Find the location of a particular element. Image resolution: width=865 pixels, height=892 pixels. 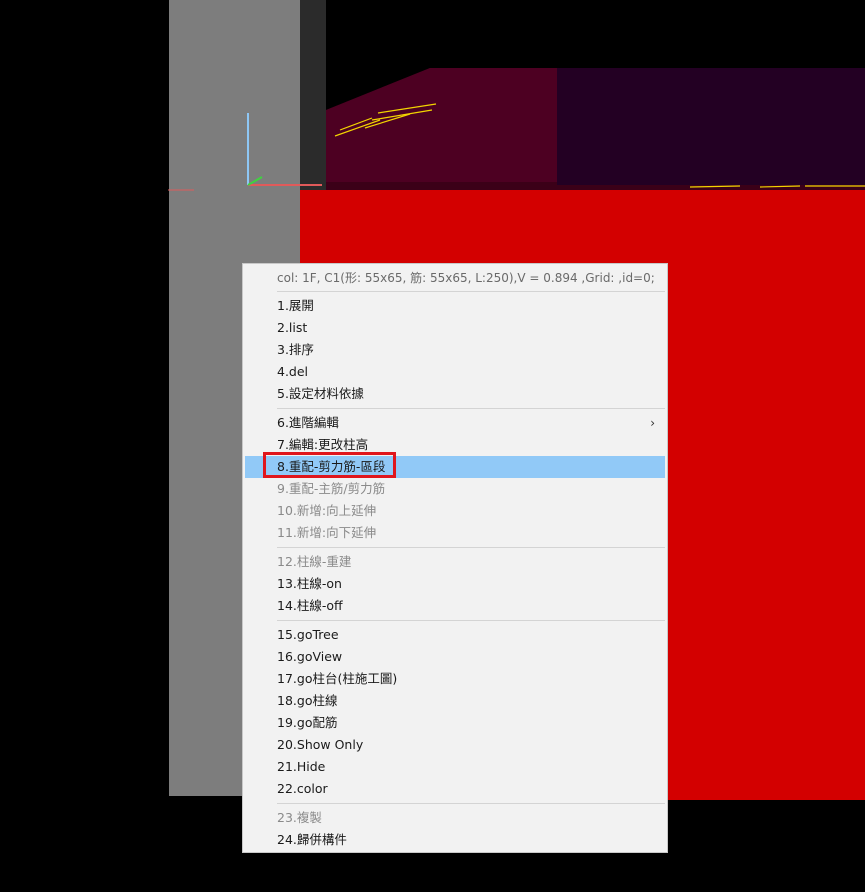

menu-item-label: 12.柱線-重建 is located at coordinates (314, 561).